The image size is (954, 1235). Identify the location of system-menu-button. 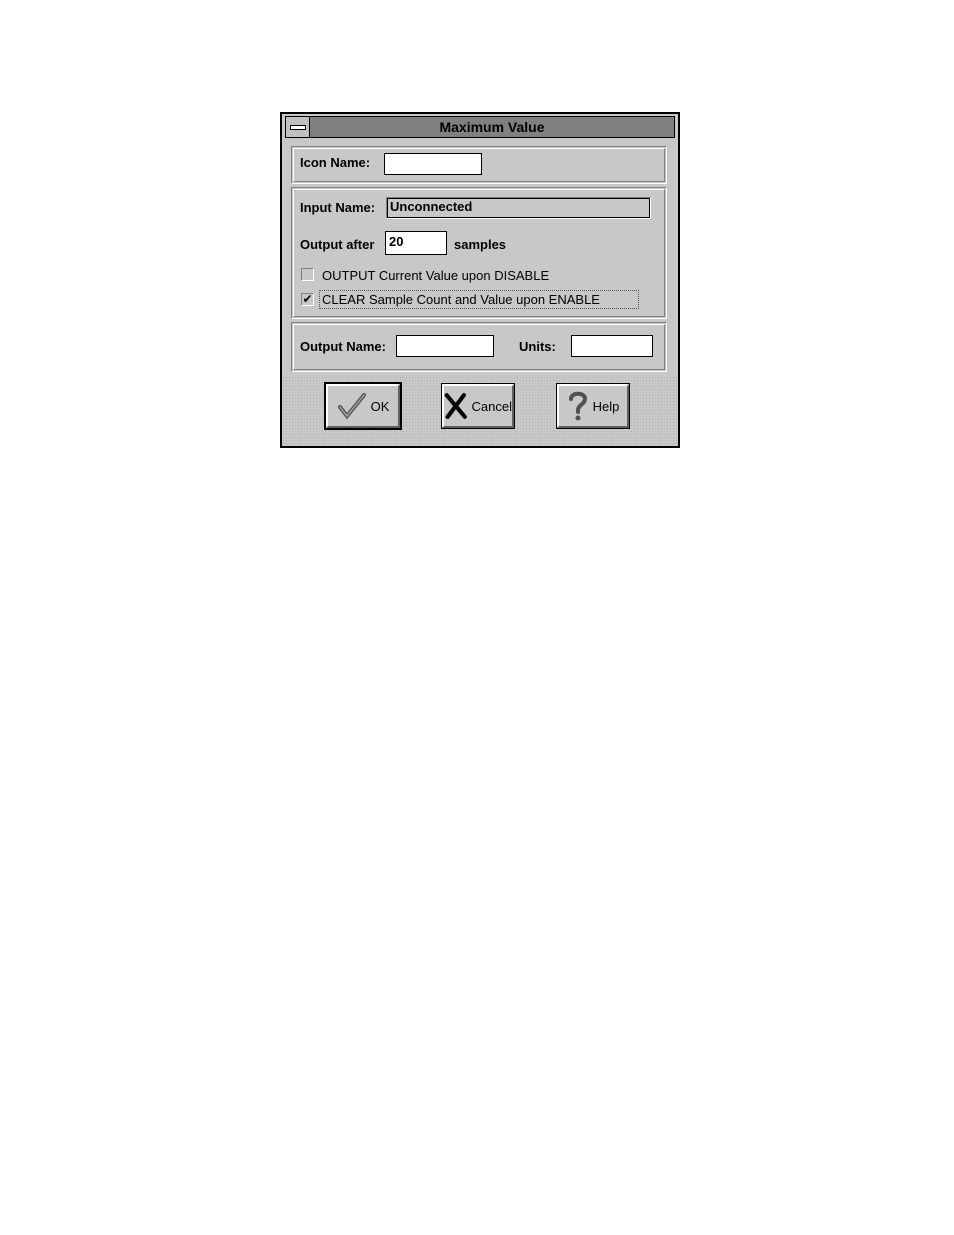
(298, 127).